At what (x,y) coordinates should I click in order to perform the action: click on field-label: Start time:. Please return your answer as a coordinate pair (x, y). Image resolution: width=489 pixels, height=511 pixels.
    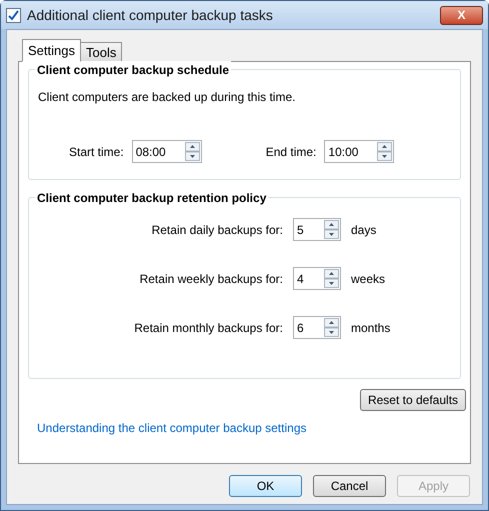
    Looking at the image, I should click on (96, 152).